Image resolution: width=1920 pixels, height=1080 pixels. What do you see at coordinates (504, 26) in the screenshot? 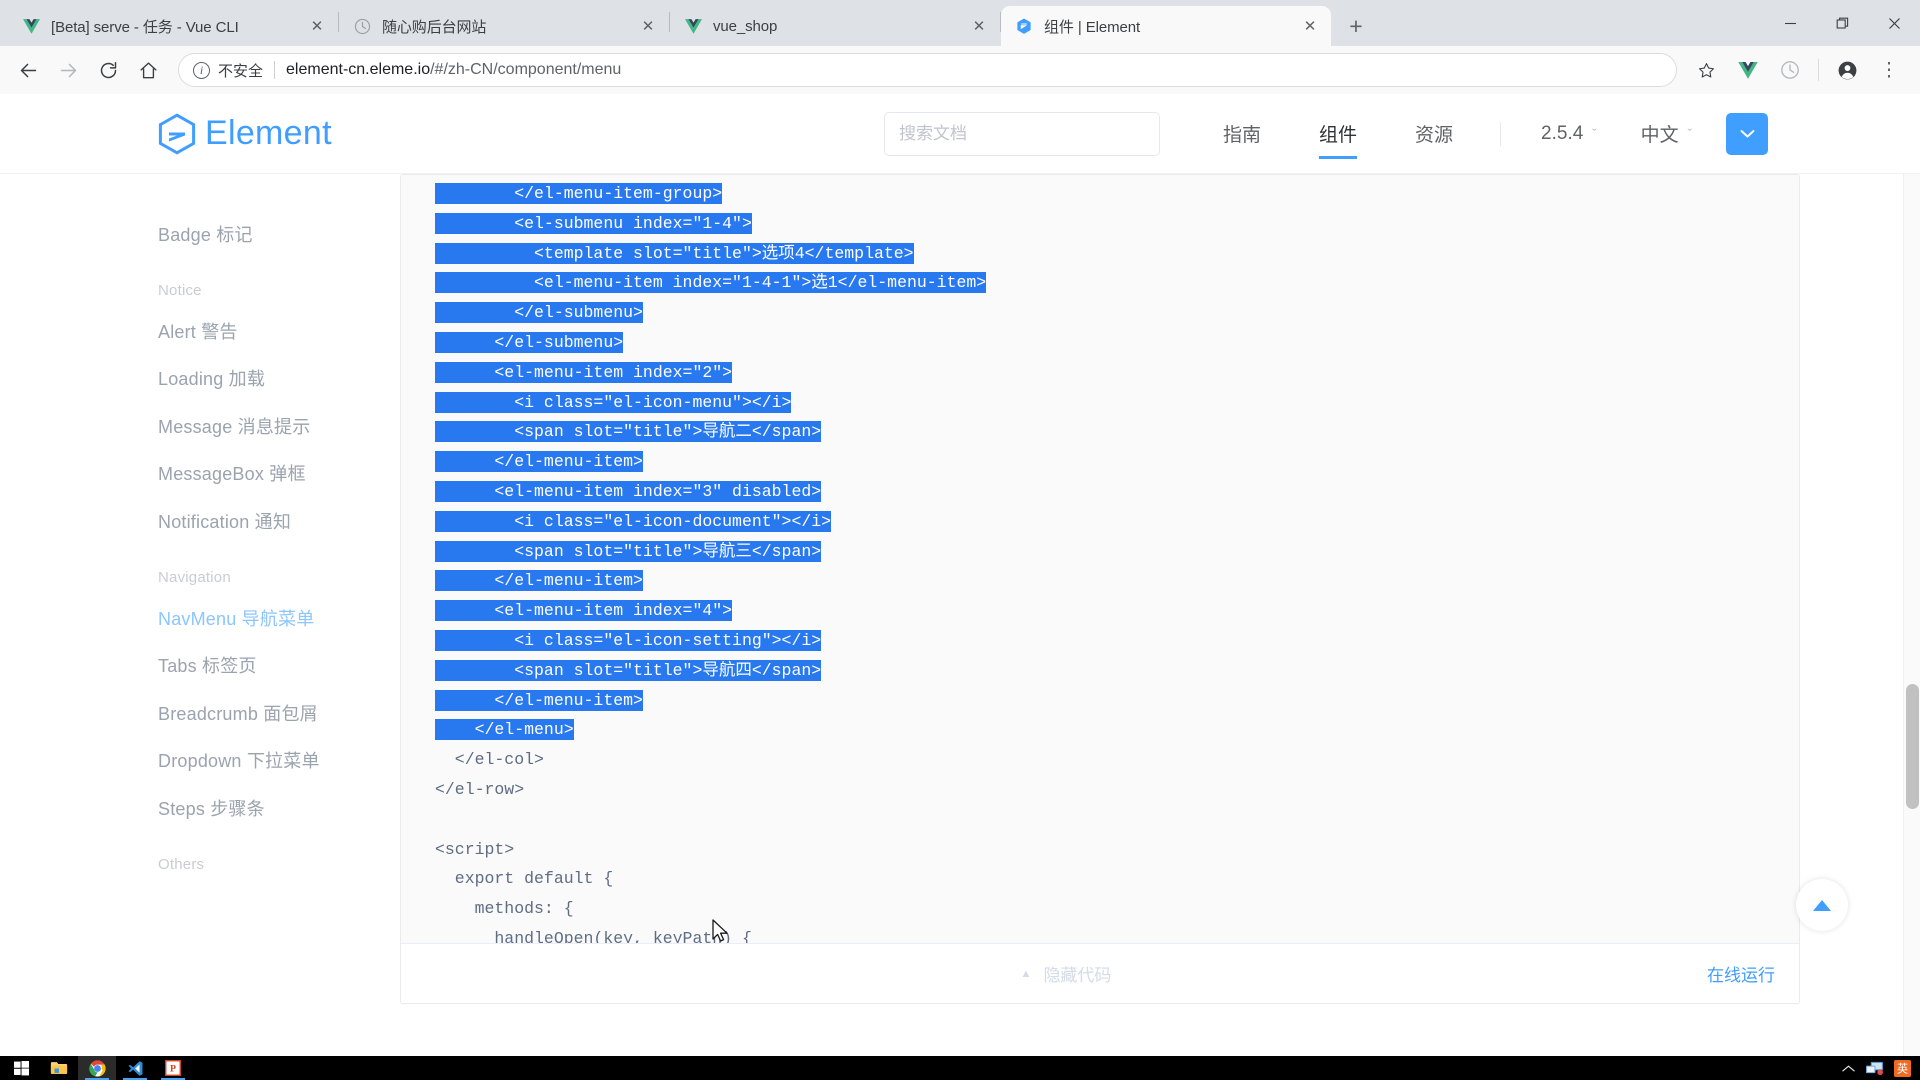
I see `browser-tab-2: 随心购后台网站 ✕` at bounding box center [504, 26].